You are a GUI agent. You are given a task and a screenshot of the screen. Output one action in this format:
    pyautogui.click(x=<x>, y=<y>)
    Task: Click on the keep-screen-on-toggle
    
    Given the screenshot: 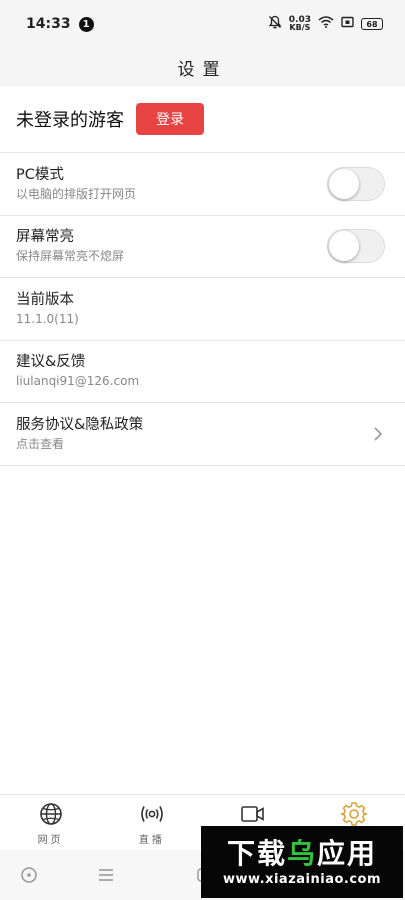 What is the action you would take?
    pyautogui.click(x=356, y=246)
    